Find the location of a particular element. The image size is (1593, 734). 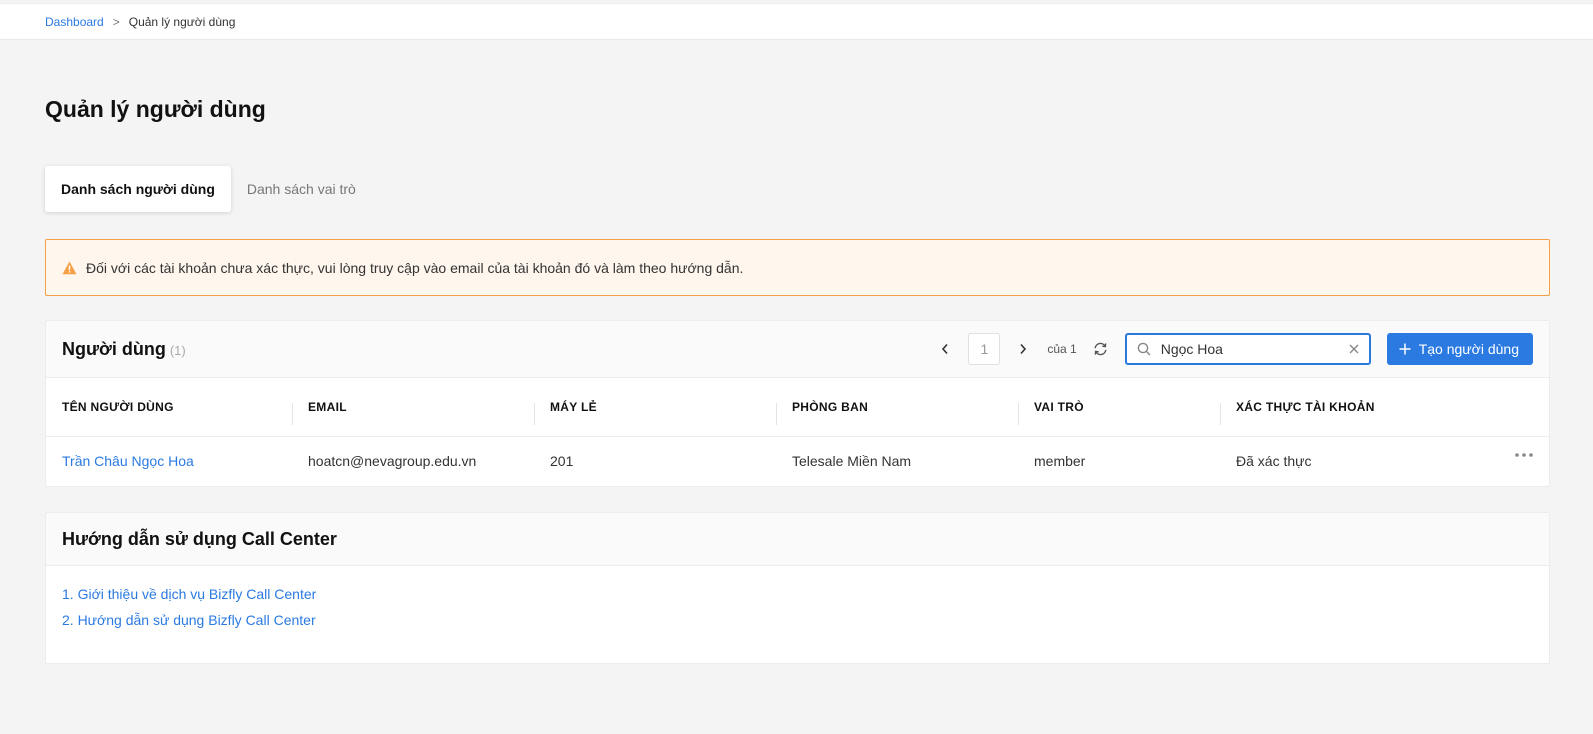

create-user-label: Tạo người dùng is located at coordinates (1468, 349).